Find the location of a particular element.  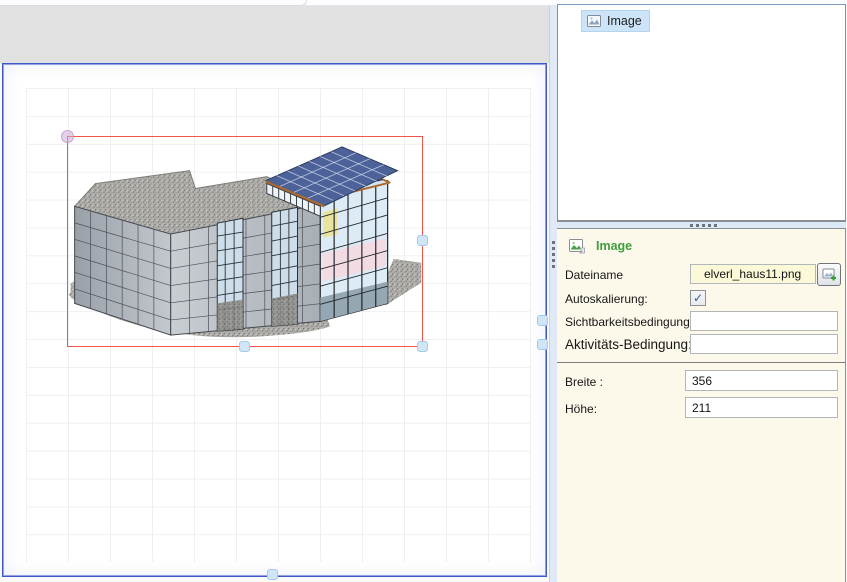

add-image-icon is located at coordinates (829, 274).